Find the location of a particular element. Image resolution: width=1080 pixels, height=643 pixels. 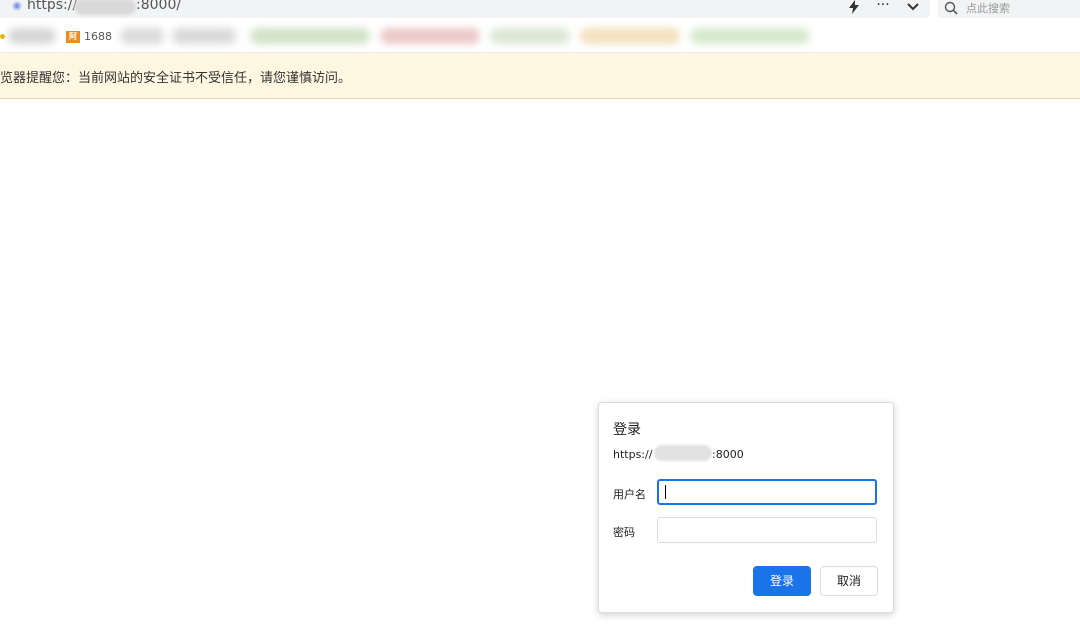

search-placeholder: 点此搜索 is located at coordinates (988, 8).